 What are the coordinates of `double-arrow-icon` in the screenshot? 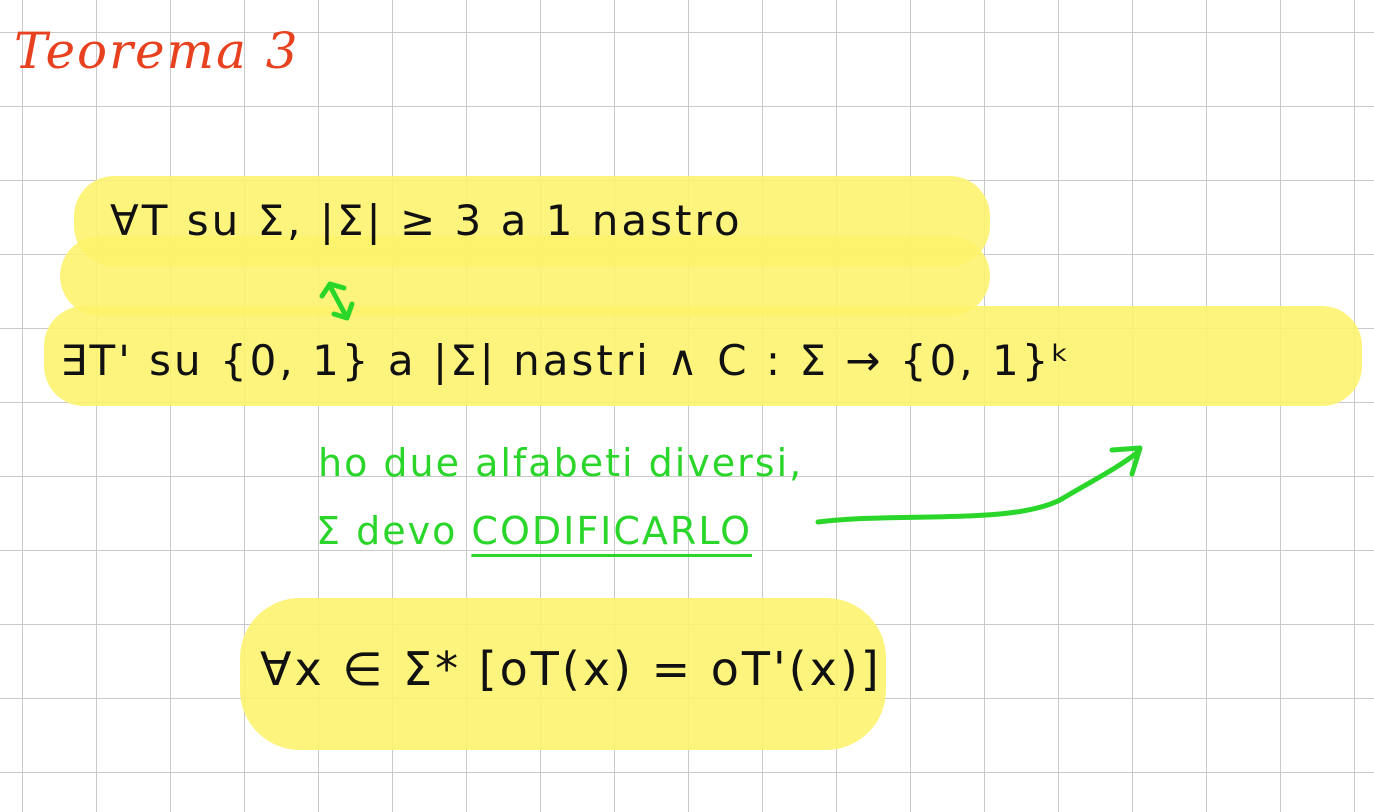 It's located at (337, 301).